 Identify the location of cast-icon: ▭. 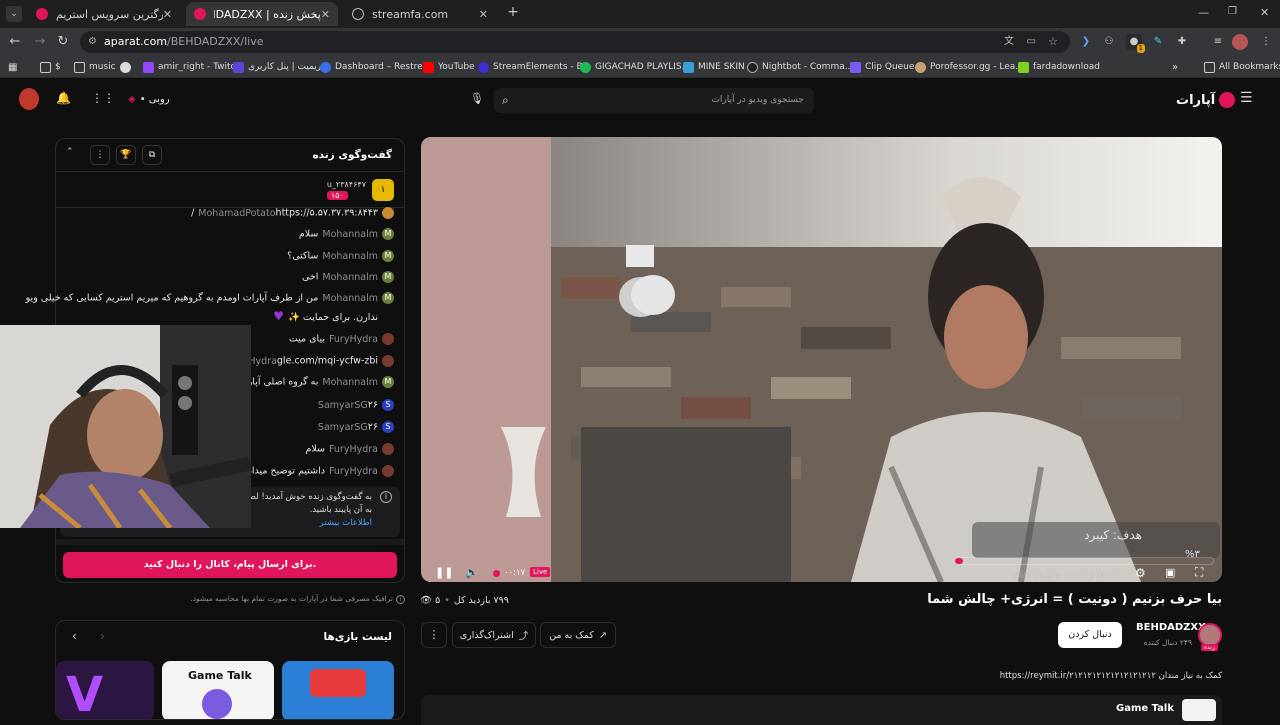
(1031, 42).